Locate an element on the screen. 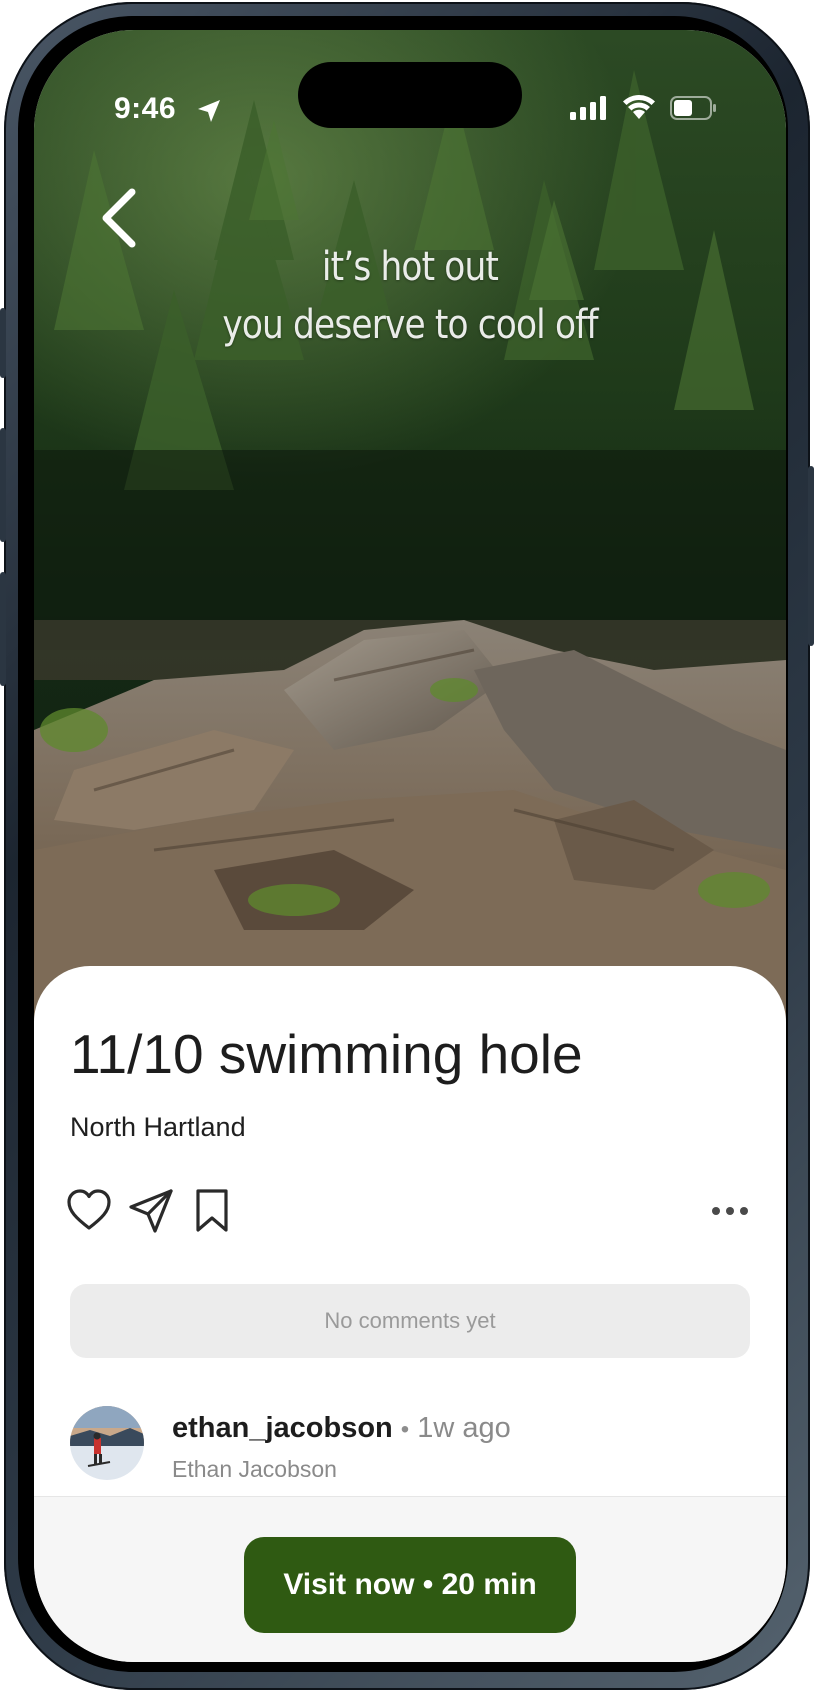  visit-now-button: Visit now • 20 min is located at coordinates (410, 1585).